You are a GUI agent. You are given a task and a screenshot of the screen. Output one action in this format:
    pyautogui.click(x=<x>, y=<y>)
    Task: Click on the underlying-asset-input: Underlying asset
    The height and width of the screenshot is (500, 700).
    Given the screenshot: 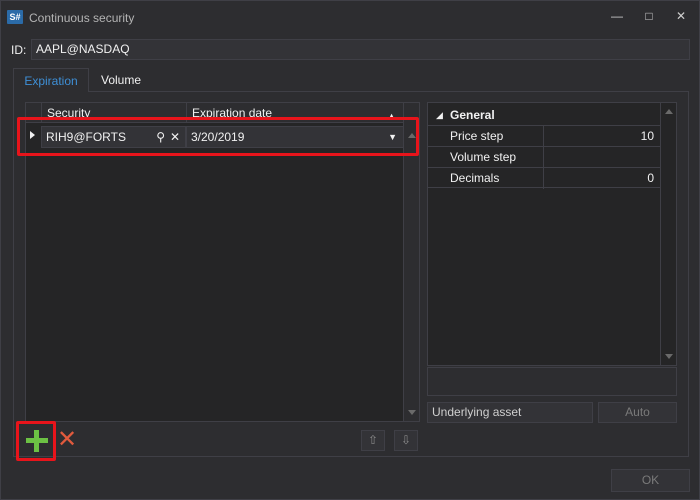 What is the action you would take?
    pyautogui.click(x=510, y=412)
    